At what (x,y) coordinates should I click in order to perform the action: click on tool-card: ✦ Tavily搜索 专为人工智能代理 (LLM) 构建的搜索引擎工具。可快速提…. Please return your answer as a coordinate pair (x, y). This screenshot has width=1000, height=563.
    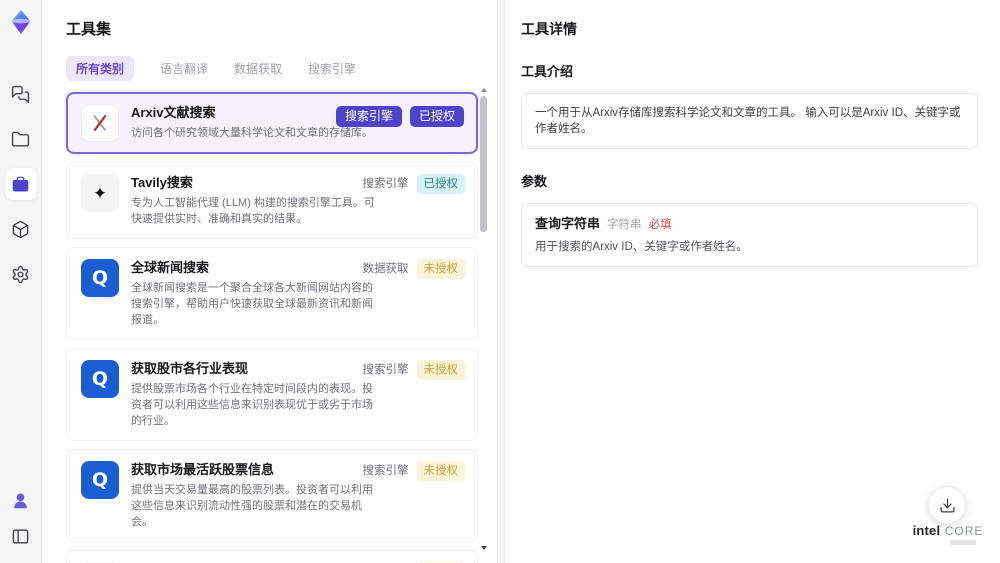
    Looking at the image, I should click on (272, 200).